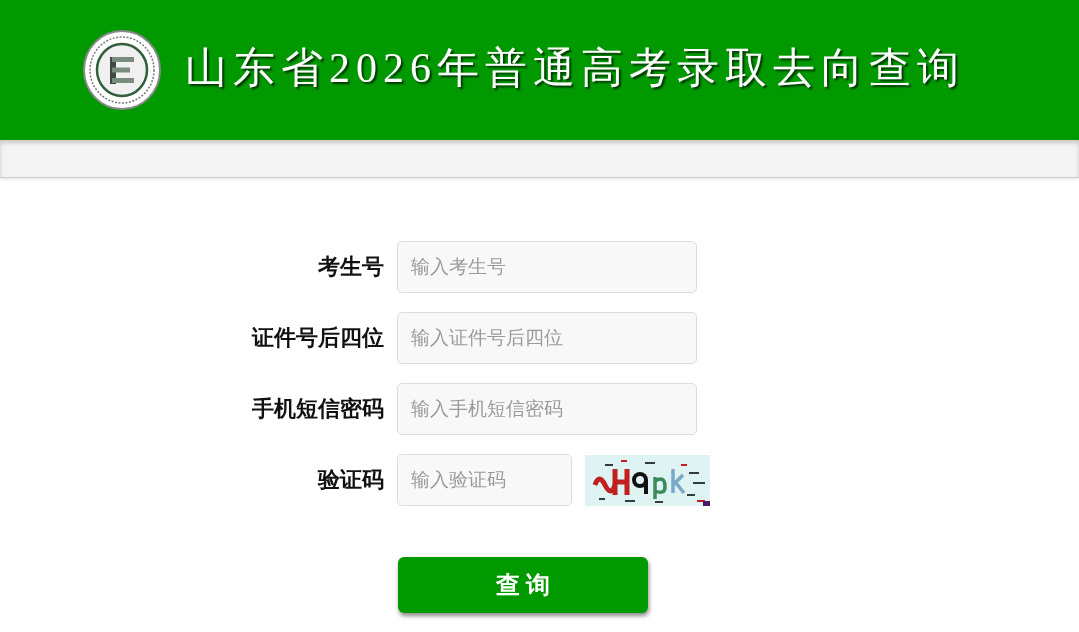  Describe the element at coordinates (318, 409) in the screenshot. I see `field-label: 手机短信密码` at that location.